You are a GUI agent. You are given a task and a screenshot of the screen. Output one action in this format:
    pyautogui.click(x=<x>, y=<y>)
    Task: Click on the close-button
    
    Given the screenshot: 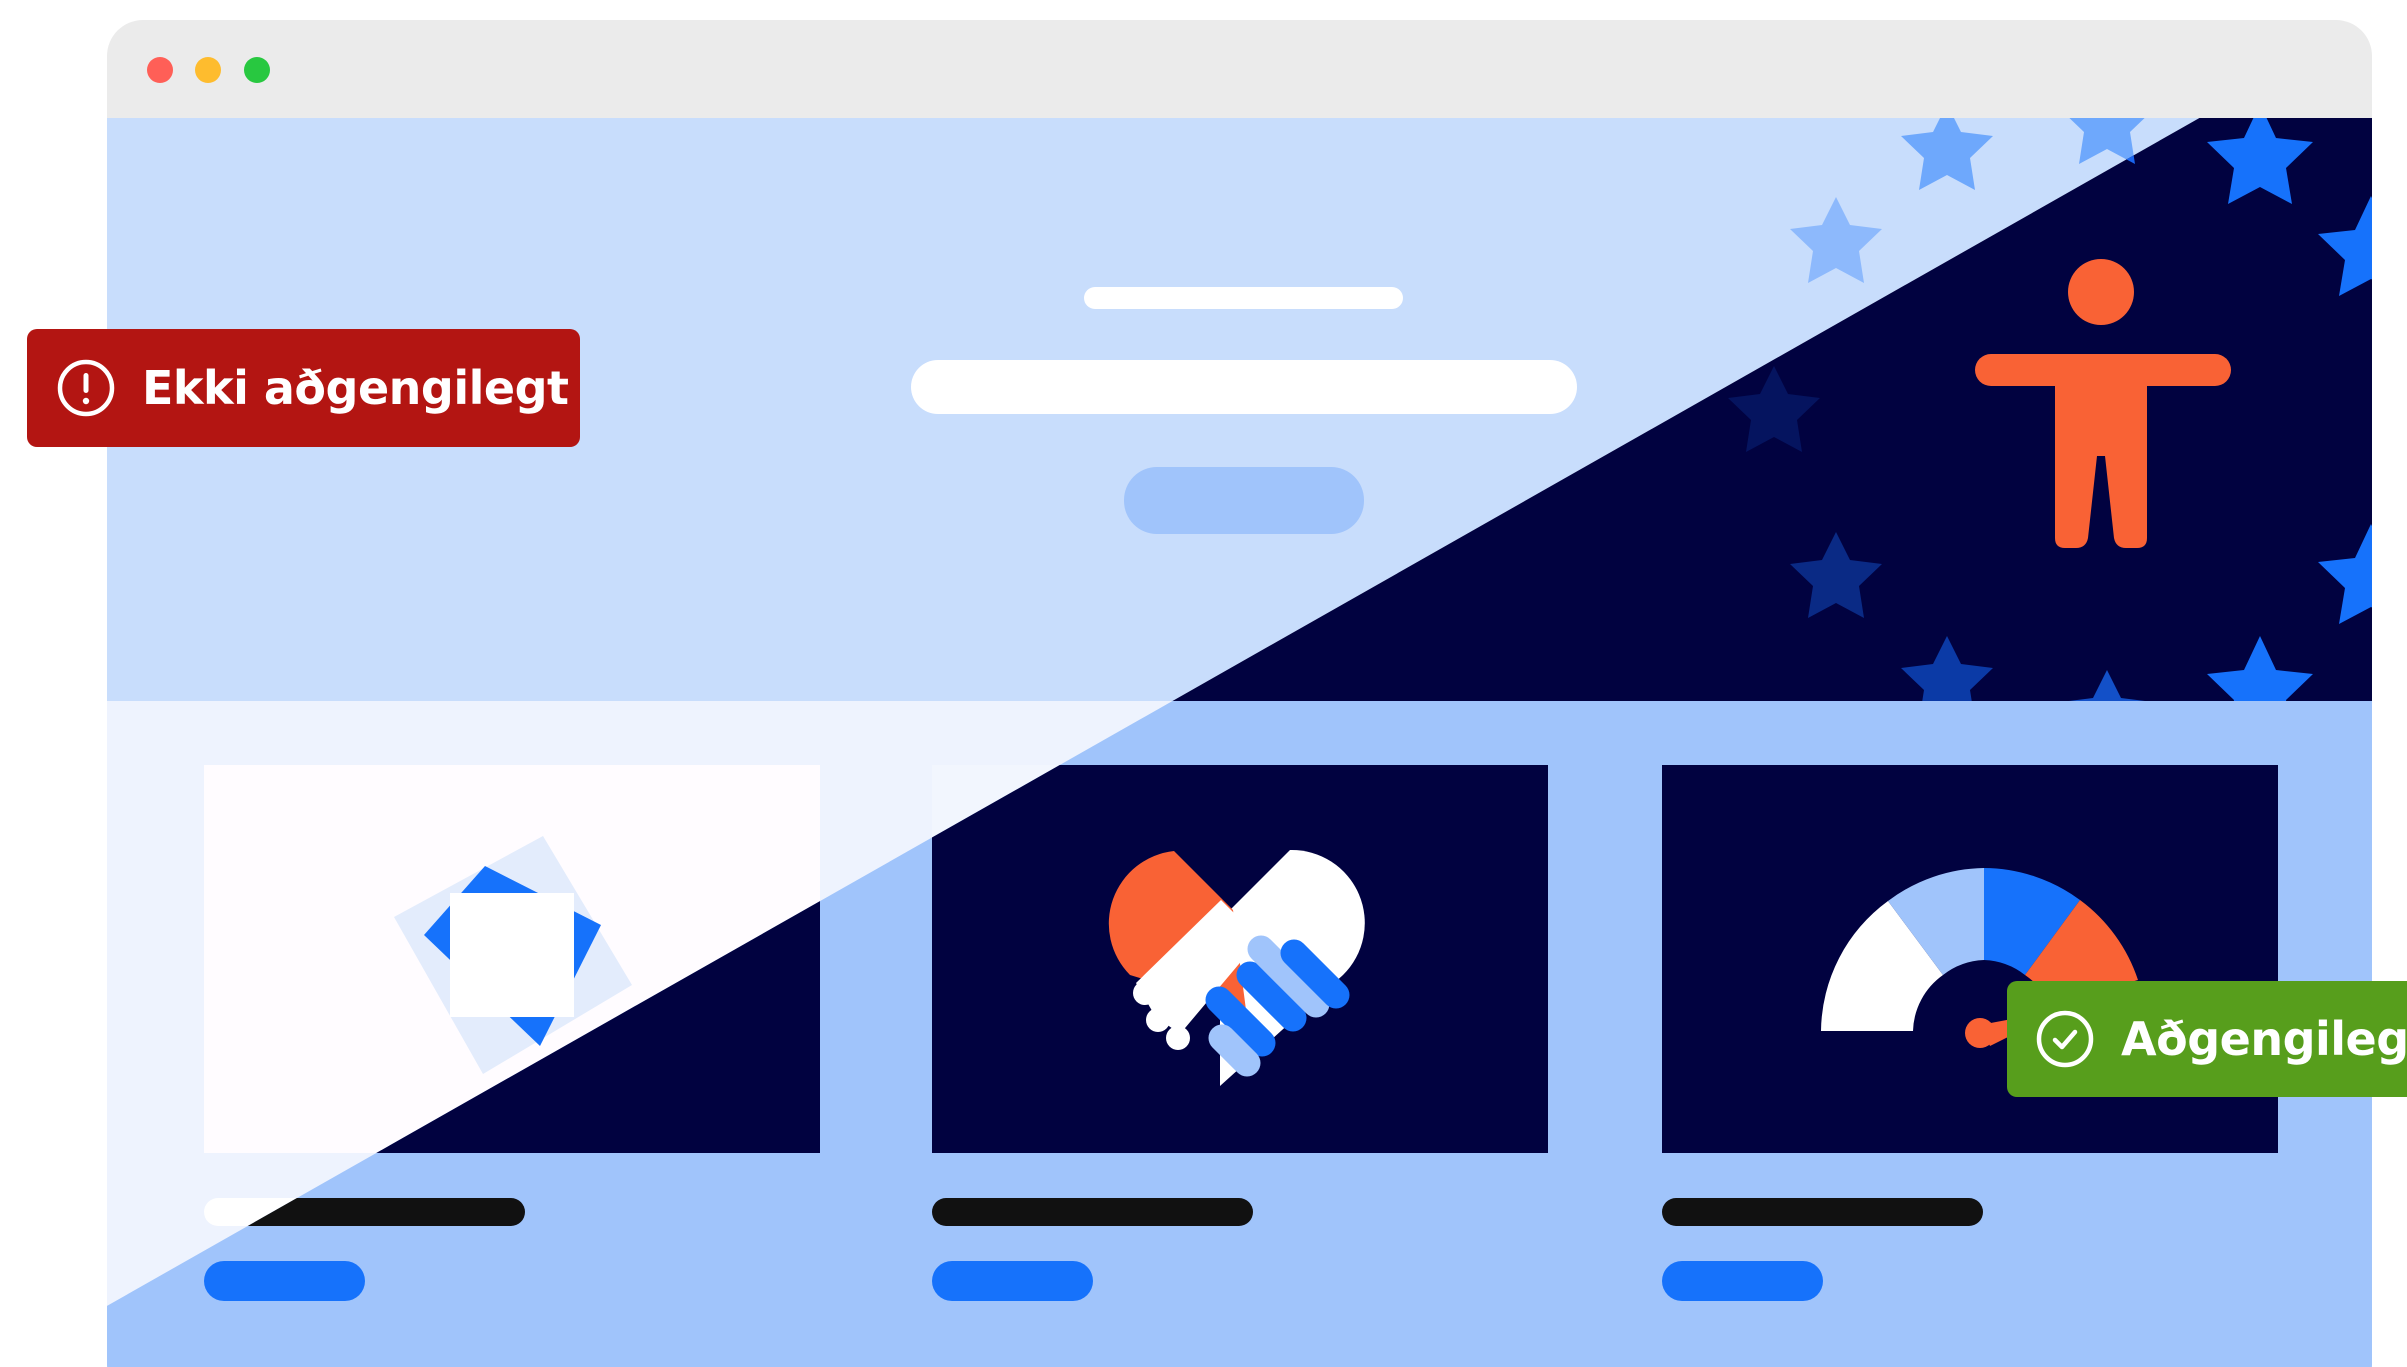 What is the action you would take?
    pyautogui.click(x=160, y=70)
    